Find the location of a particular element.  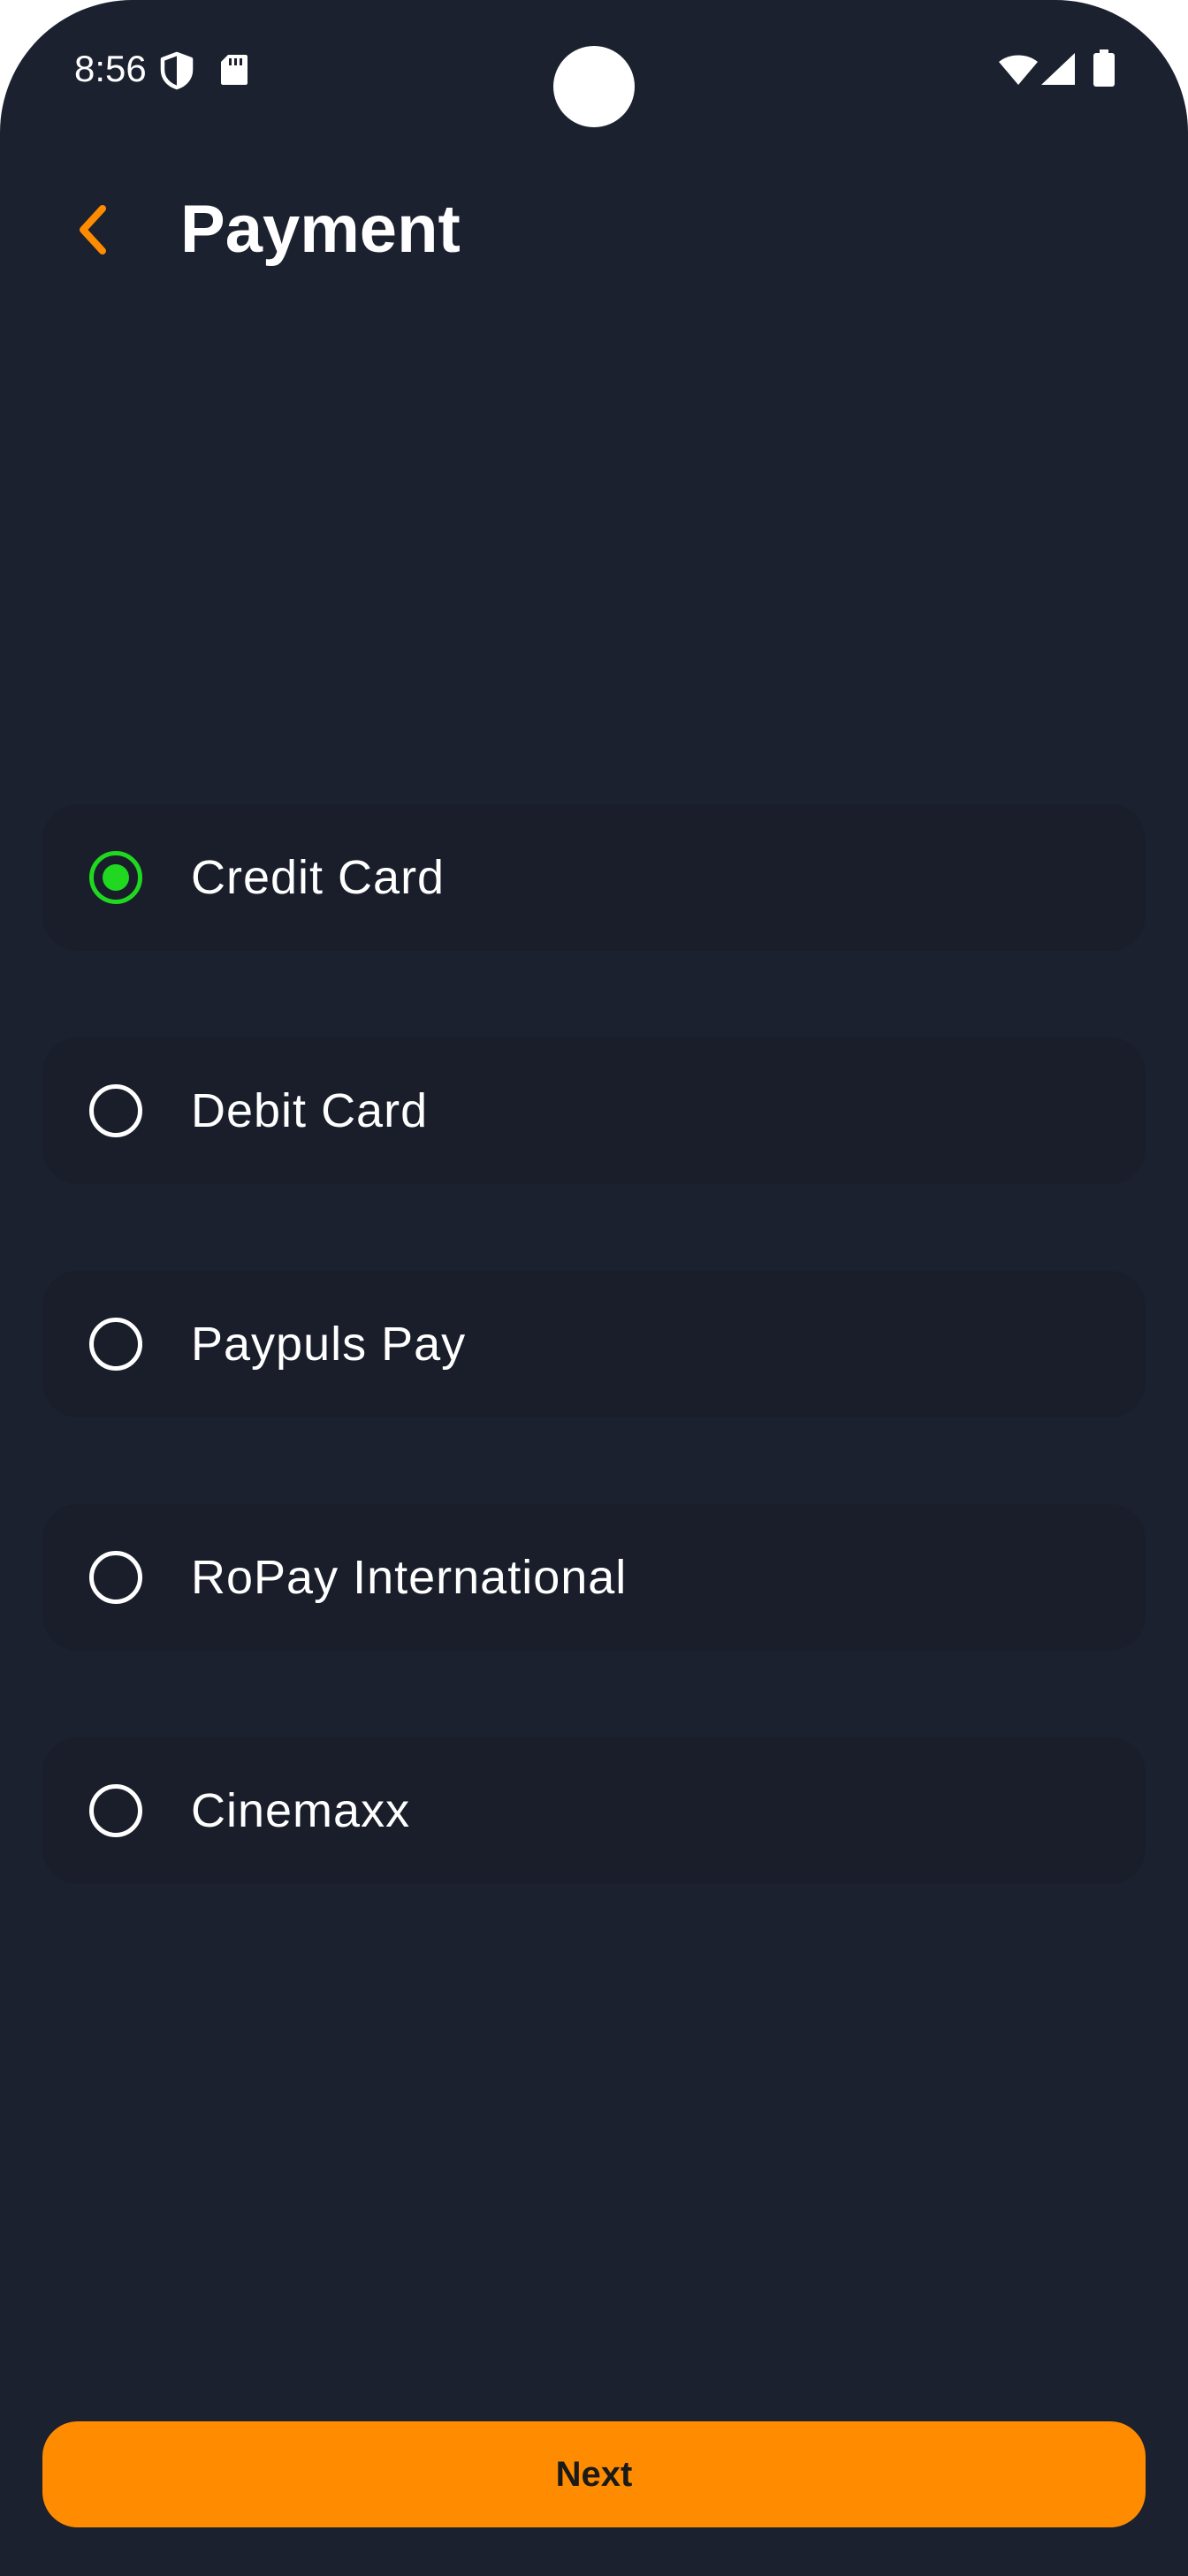

option-label: Credit Card is located at coordinates (318, 877).